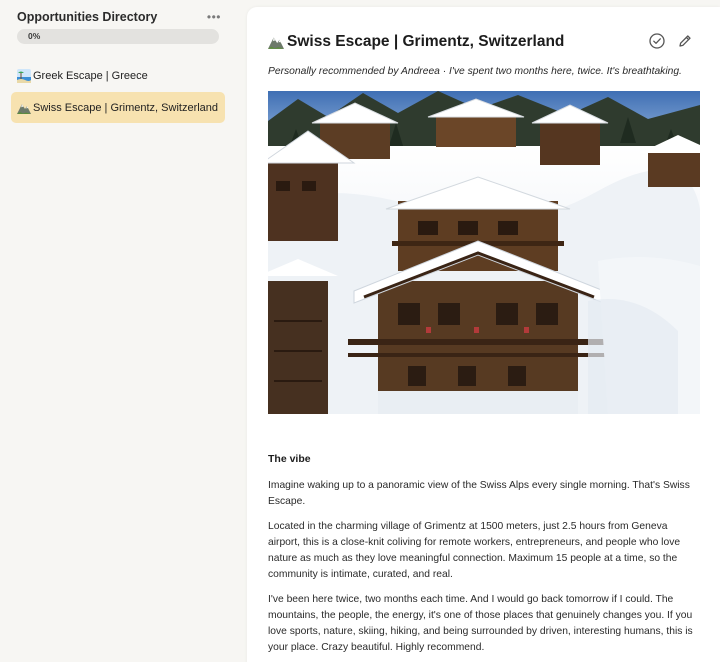 The height and width of the screenshot is (662, 720). What do you see at coordinates (34, 36) in the screenshot?
I see `progress-label: 0%` at bounding box center [34, 36].